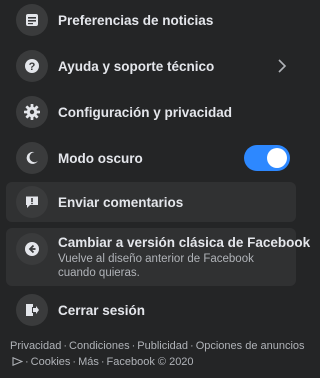 The width and height of the screenshot is (320, 378). I want to click on moon-icon, so click(32, 158).